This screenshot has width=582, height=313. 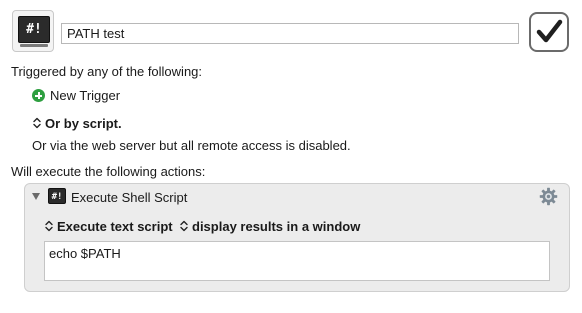 What do you see at coordinates (108, 171) in the screenshot?
I see `actions-heading: Will execute the following actions:` at bounding box center [108, 171].